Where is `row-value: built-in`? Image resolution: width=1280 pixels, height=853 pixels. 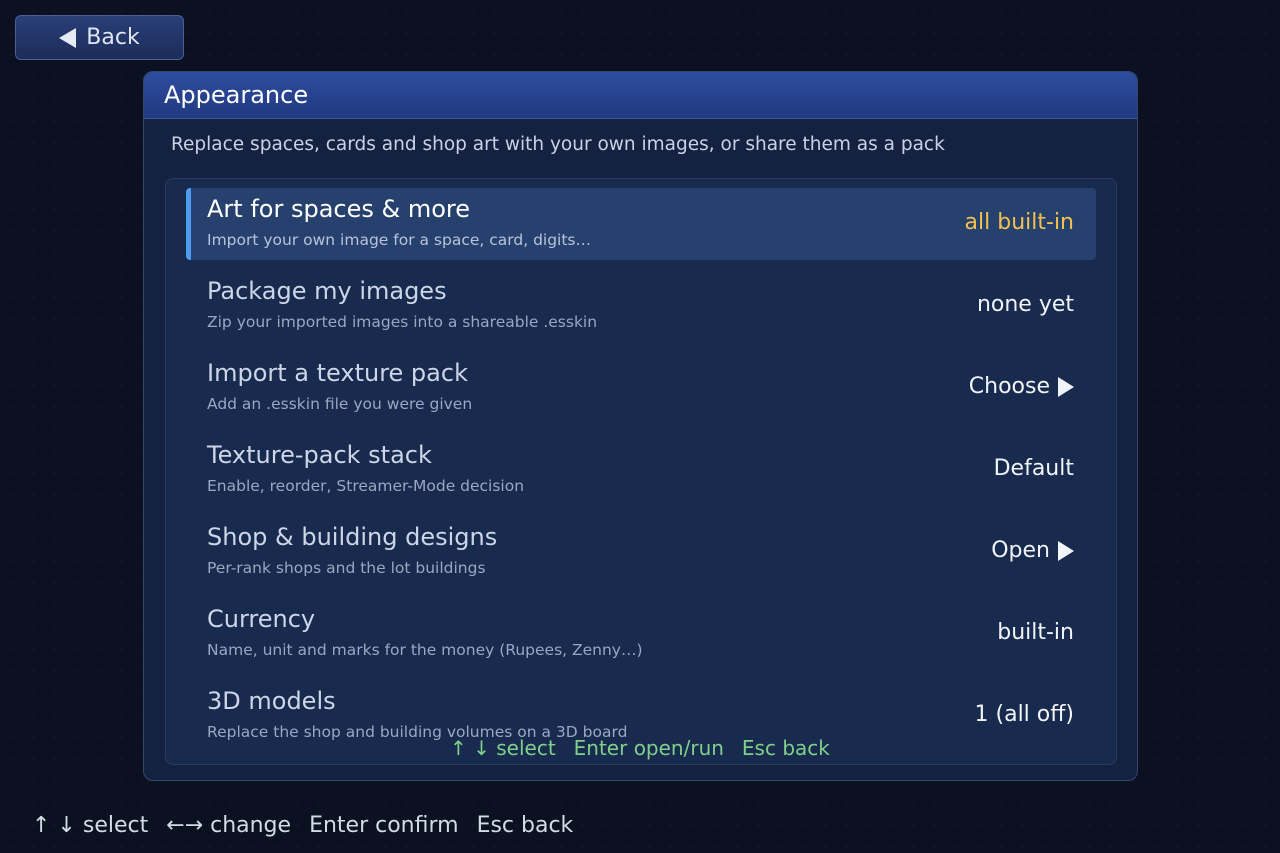
row-value: built-in is located at coordinates (1035, 632).